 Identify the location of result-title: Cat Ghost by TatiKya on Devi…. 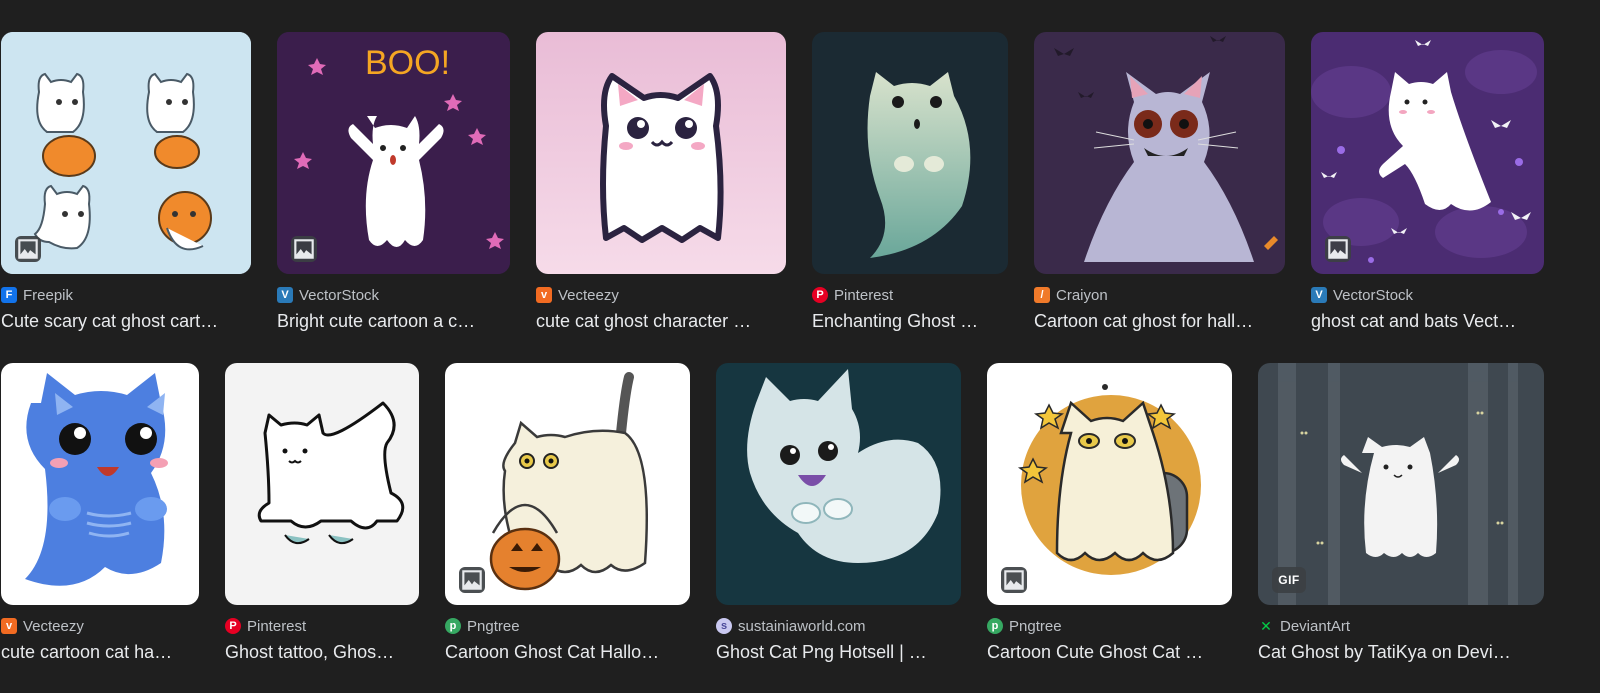
(1401, 652).